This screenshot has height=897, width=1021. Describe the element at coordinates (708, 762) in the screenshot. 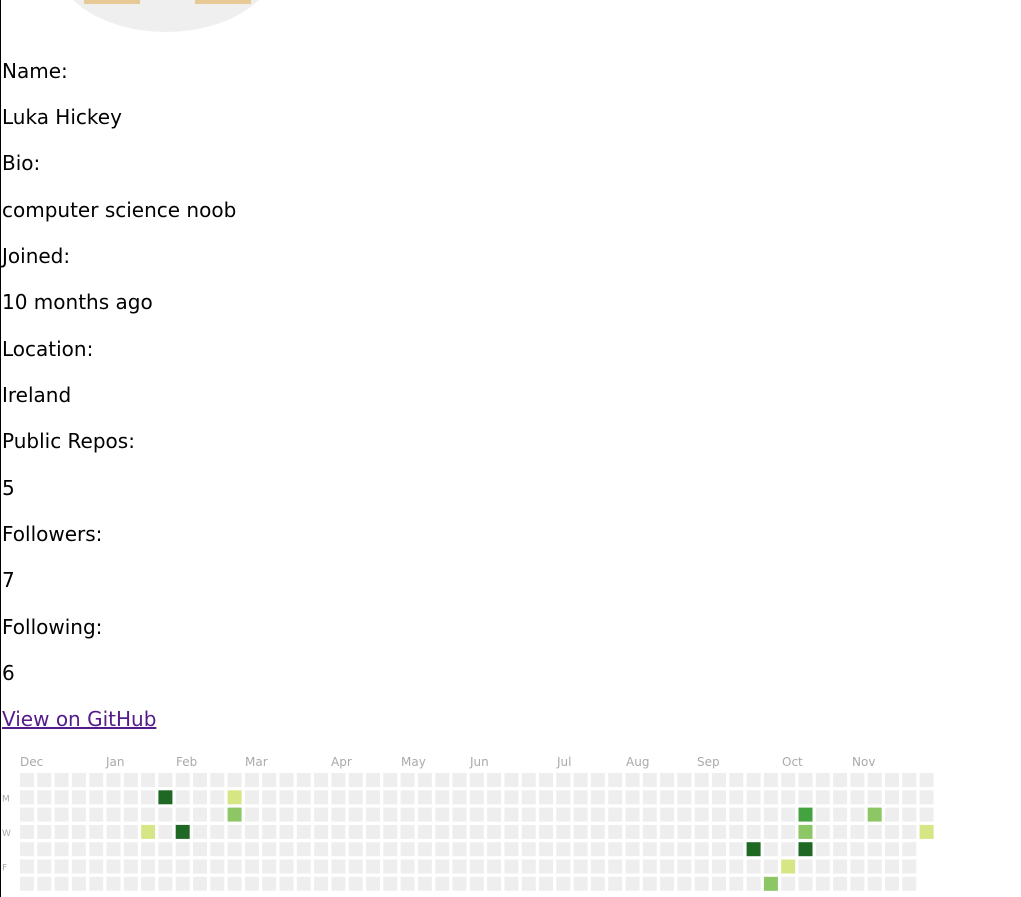

I see `month-label: Sep` at that location.